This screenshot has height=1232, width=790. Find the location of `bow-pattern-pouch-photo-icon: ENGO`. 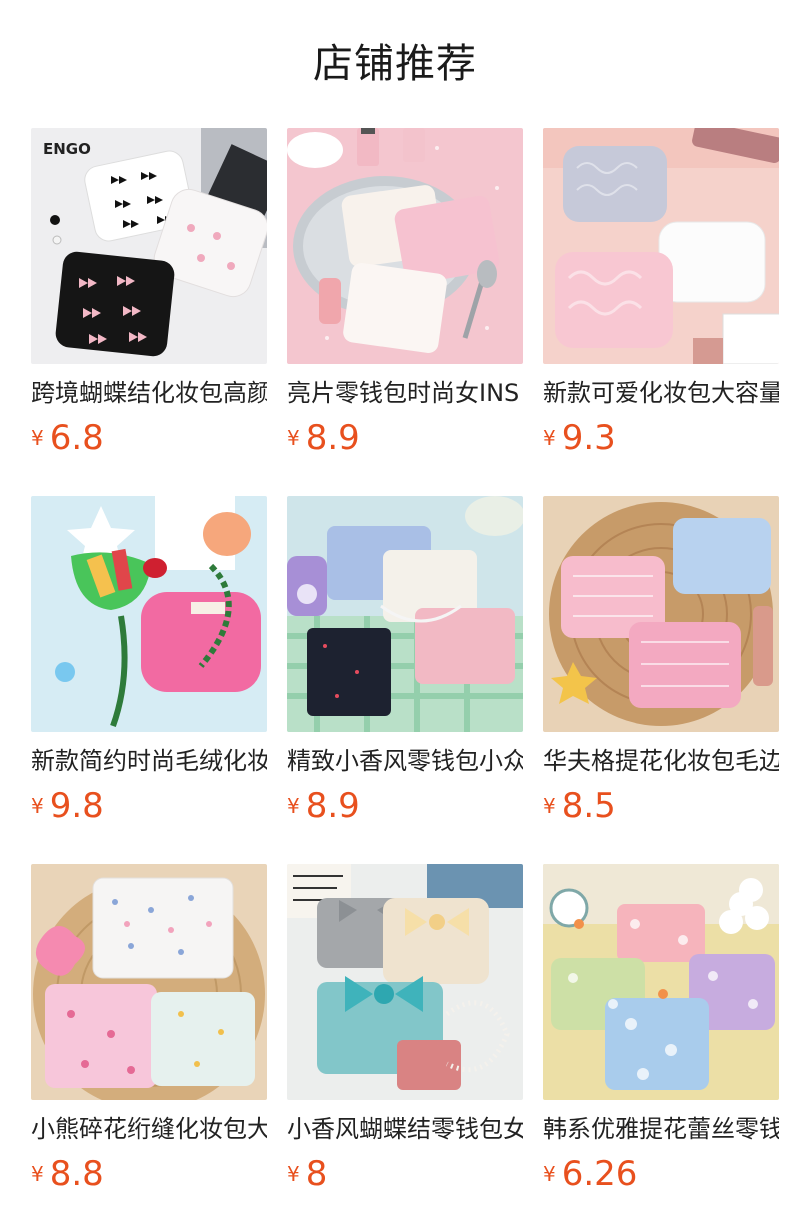

bow-pattern-pouch-photo-icon: ENGO is located at coordinates (149, 246).